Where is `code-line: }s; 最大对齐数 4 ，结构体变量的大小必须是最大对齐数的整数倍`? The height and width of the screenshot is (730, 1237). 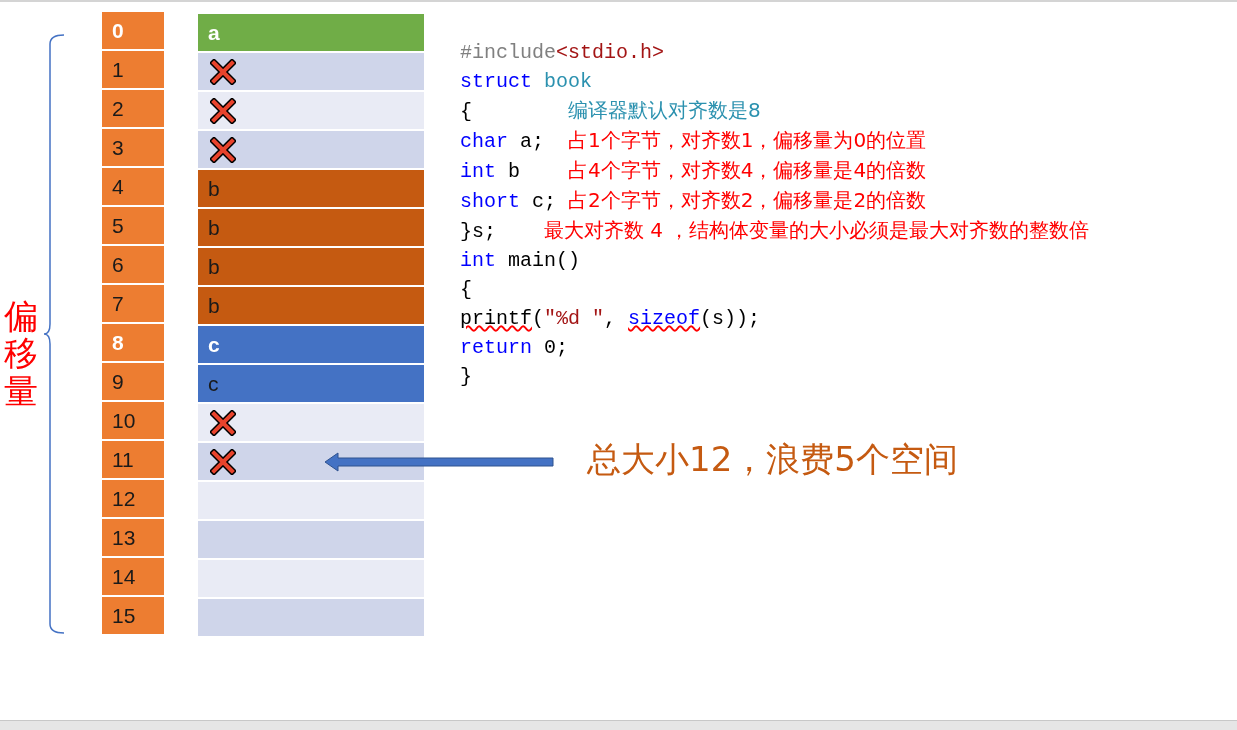
code-line: }s; 最大对齐数 4 ，结构体变量的大小必须是最大对齐数的整数倍 is located at coordinates (775, 231).